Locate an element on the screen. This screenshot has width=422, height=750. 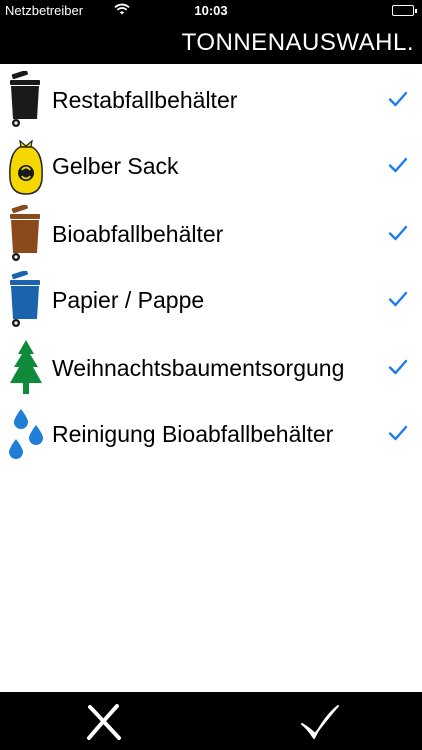
bin-item-weihnachtsbaum: Weihnachtsbaumentsorgung is located at coordinates (211, 369).